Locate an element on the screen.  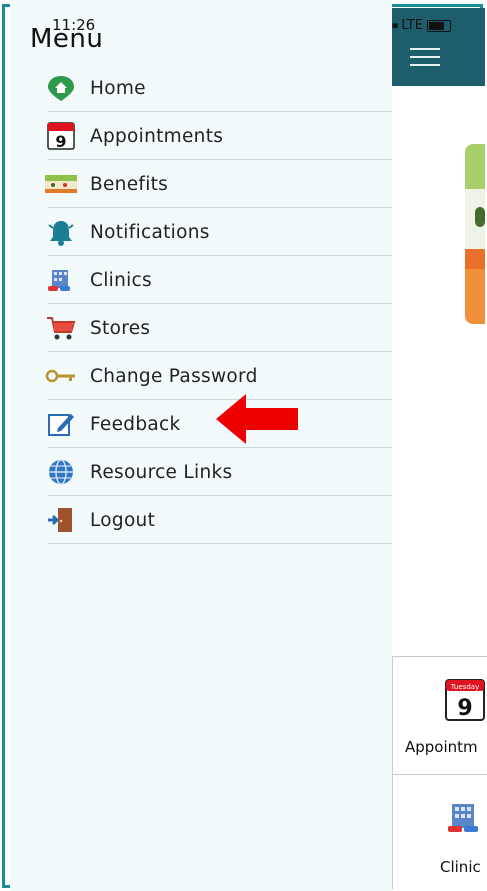
key-icon is located at coordinates (61, 376).